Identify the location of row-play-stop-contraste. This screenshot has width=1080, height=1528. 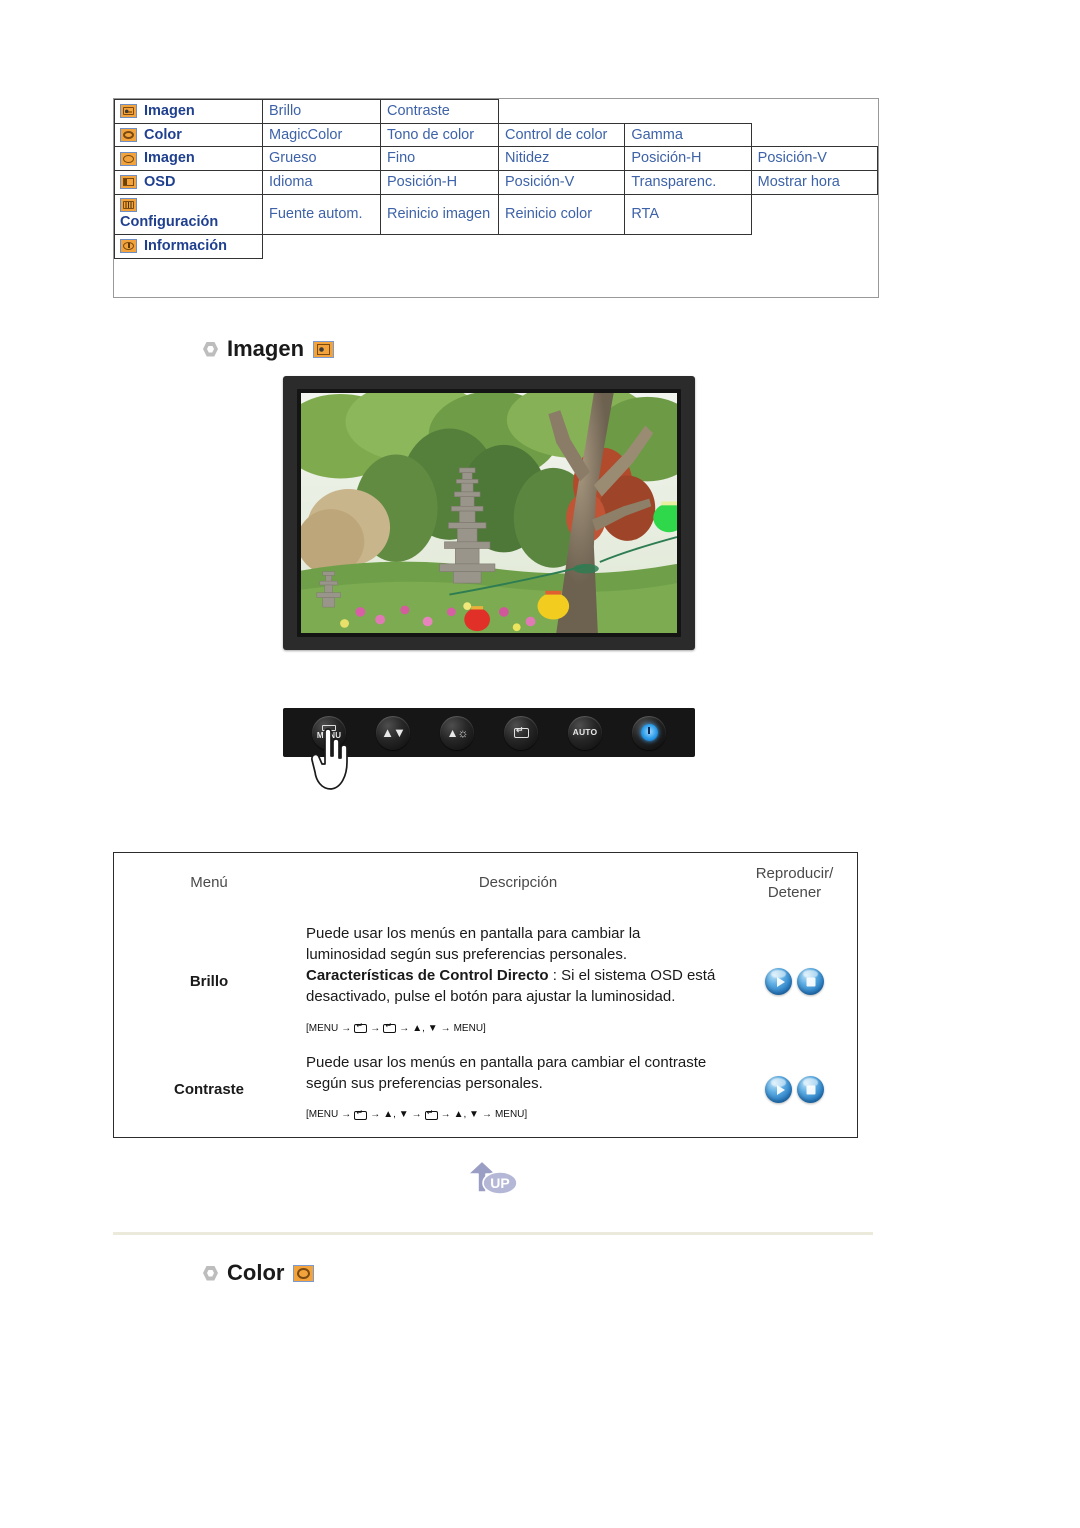
(794, 1089).